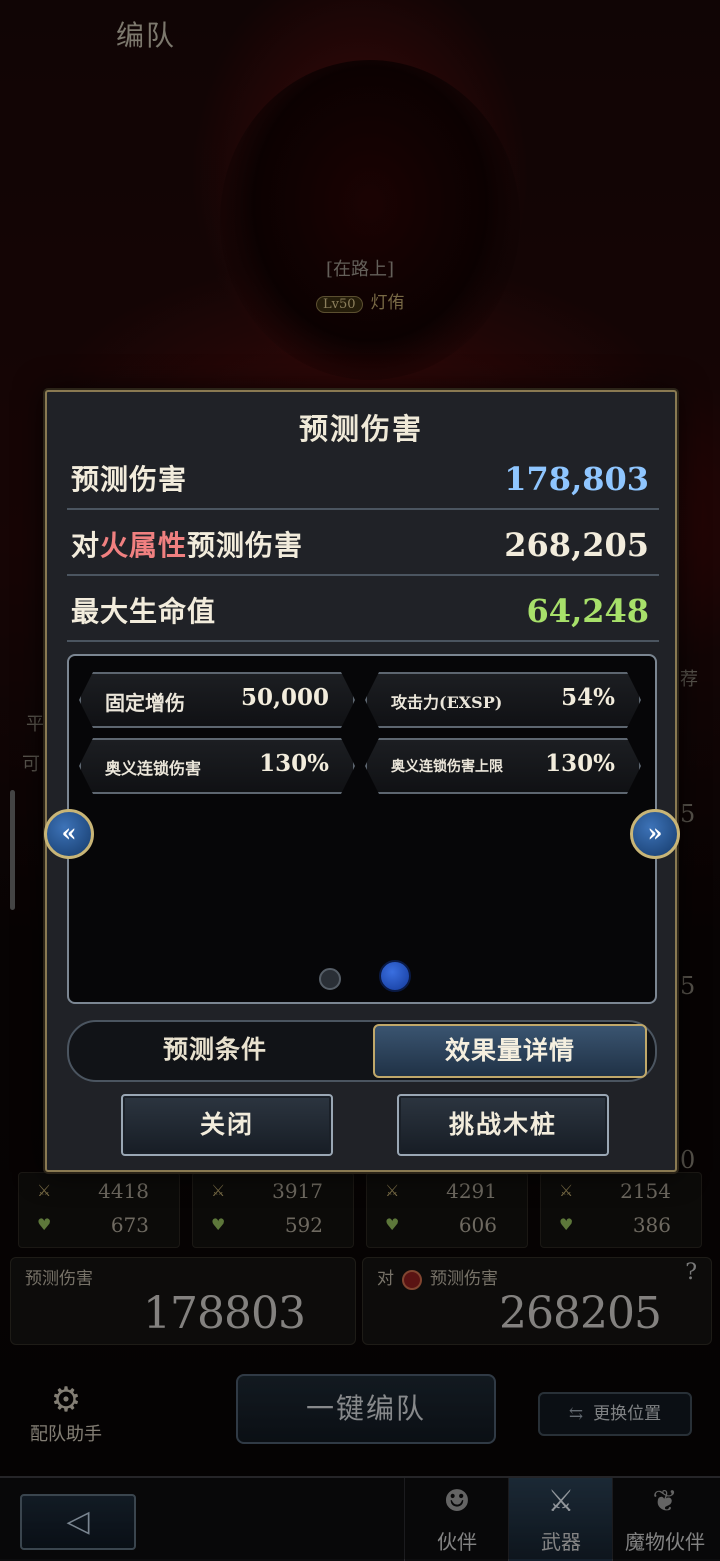  What do you see at coordinates (588, 697) in the screenshot?
I see `chip-value: 54%` at bounding box center [588, 697].